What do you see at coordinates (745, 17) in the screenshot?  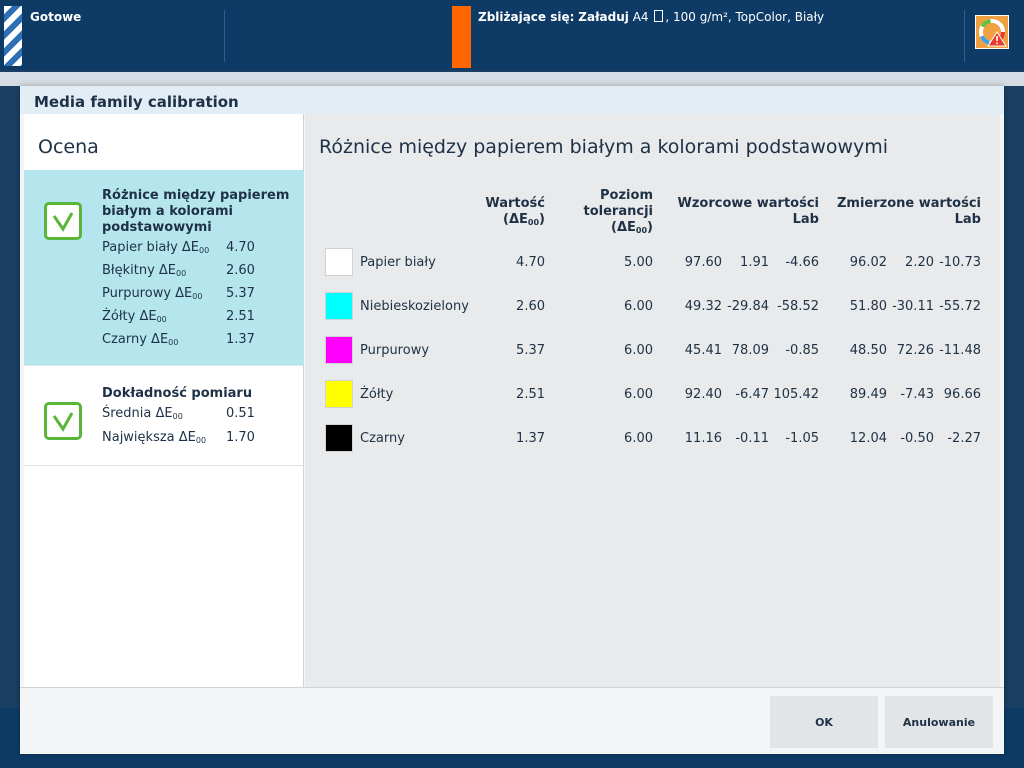 I see `upcoming-details: , 100 g/m², TopColor, Biały` at bounding box center [745, 17].